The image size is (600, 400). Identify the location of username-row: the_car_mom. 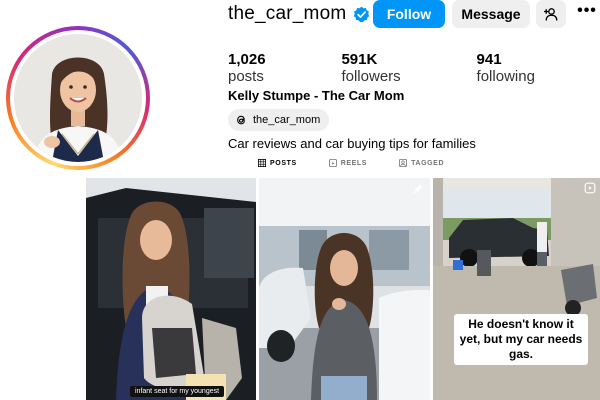
(299, 14).